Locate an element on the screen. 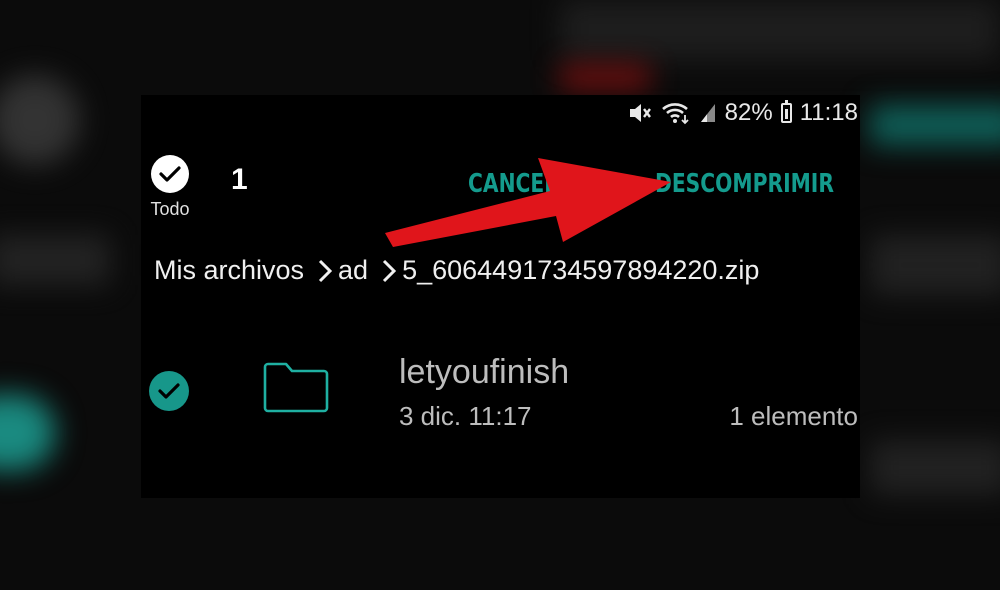  battery-icon is located at coordinates (786, 111).